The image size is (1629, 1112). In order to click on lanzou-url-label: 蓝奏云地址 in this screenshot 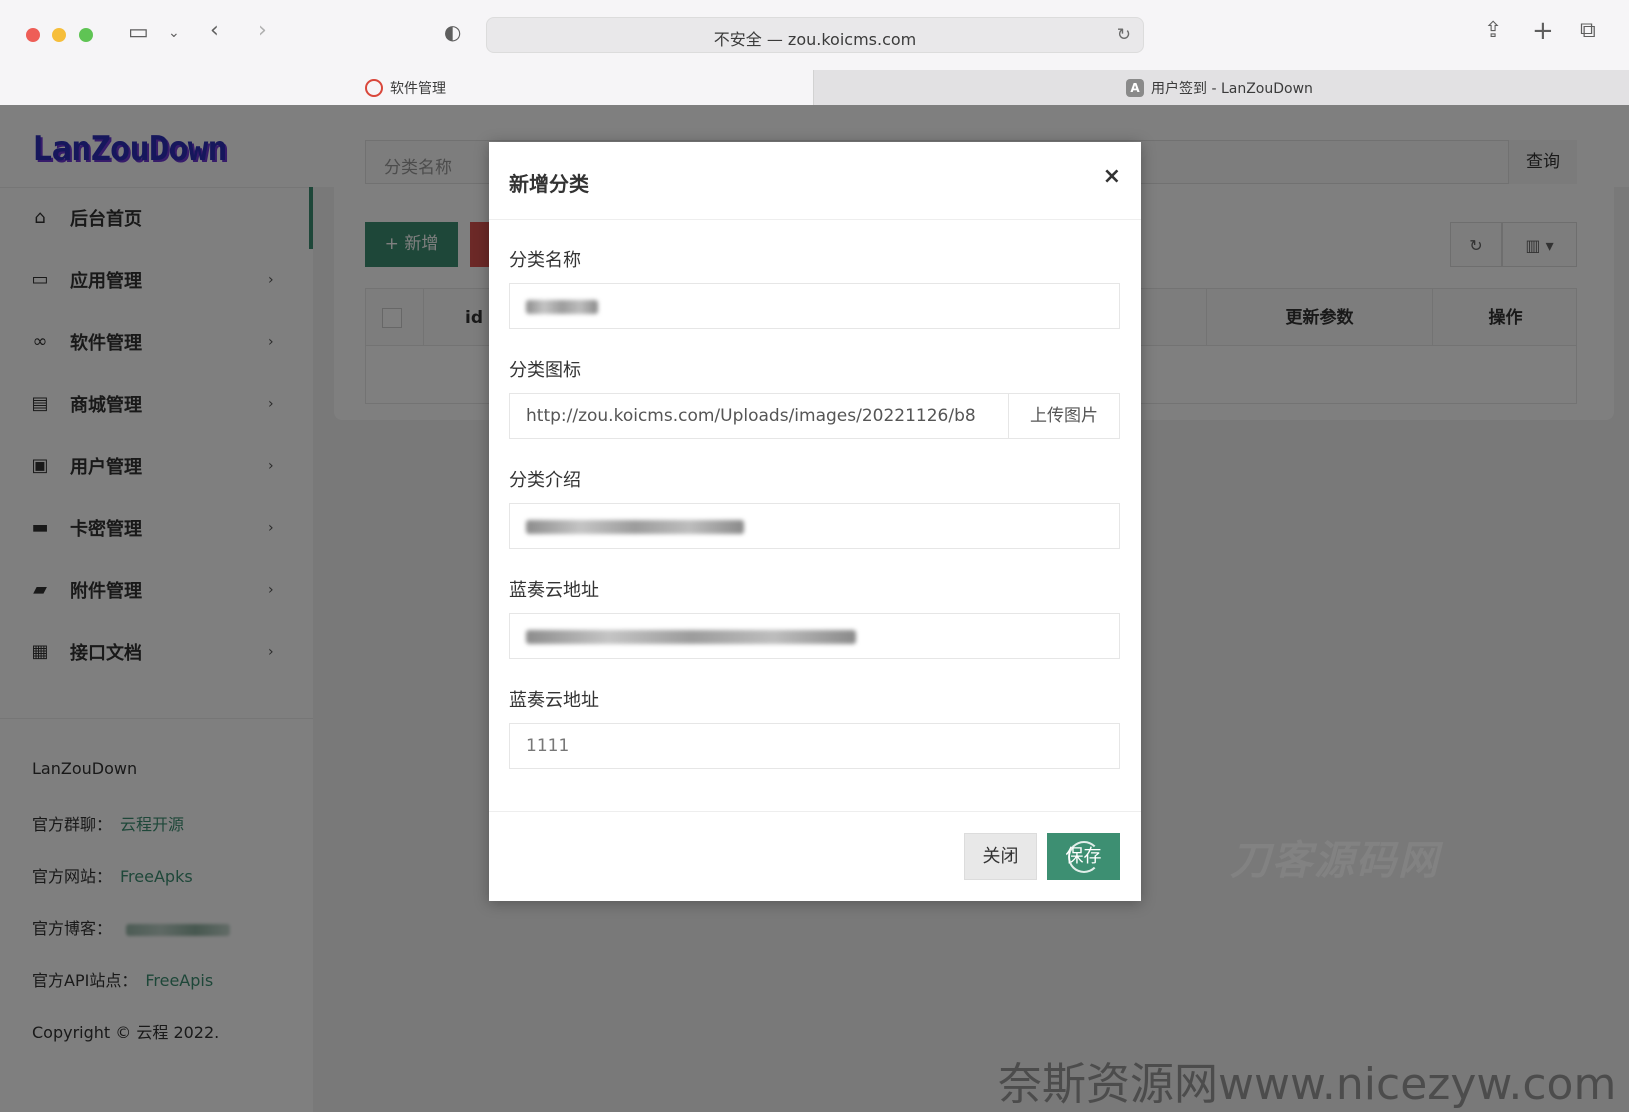, I will do `click(554, 590)`.